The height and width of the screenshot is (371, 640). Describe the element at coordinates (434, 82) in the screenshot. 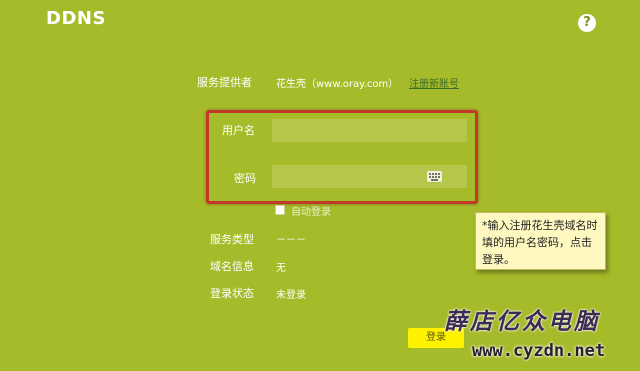

I see `register-link: 注册新账号` at that location.